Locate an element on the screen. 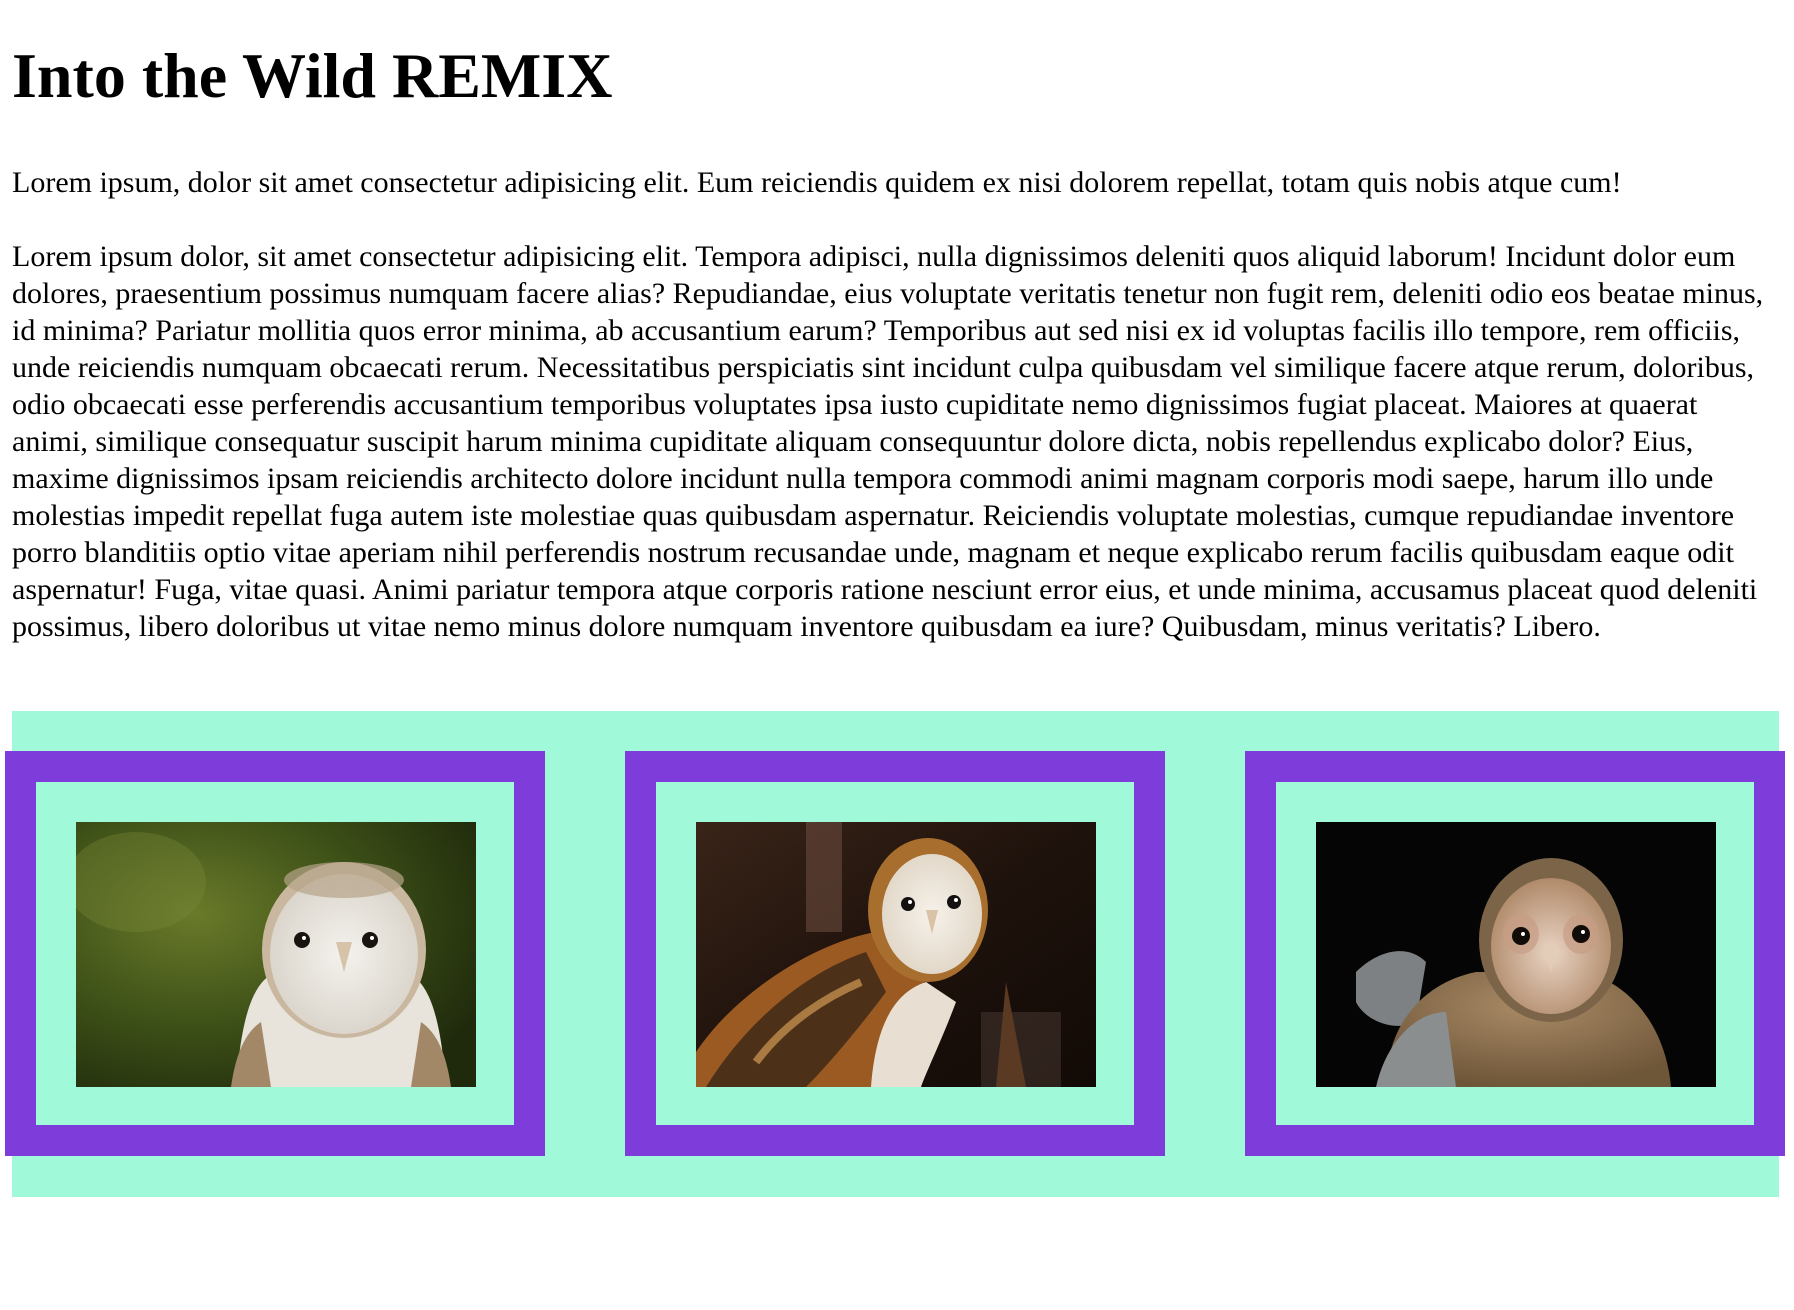  barn-owl-dark-photo-icon is located at coordinates (1516, 954).